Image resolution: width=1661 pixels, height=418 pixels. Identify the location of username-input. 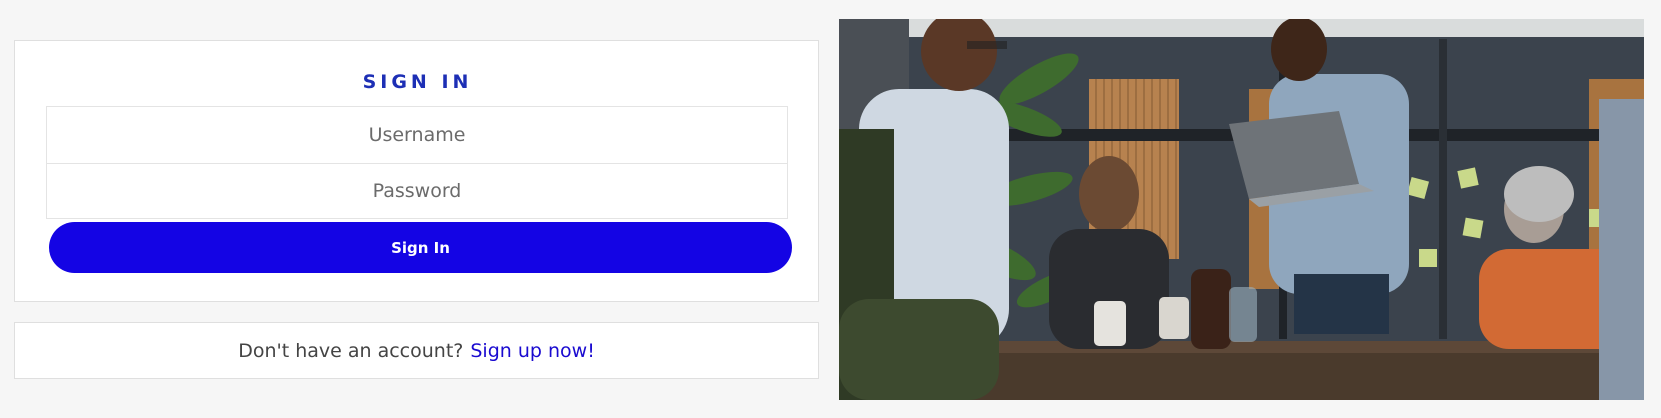
(417, 134).